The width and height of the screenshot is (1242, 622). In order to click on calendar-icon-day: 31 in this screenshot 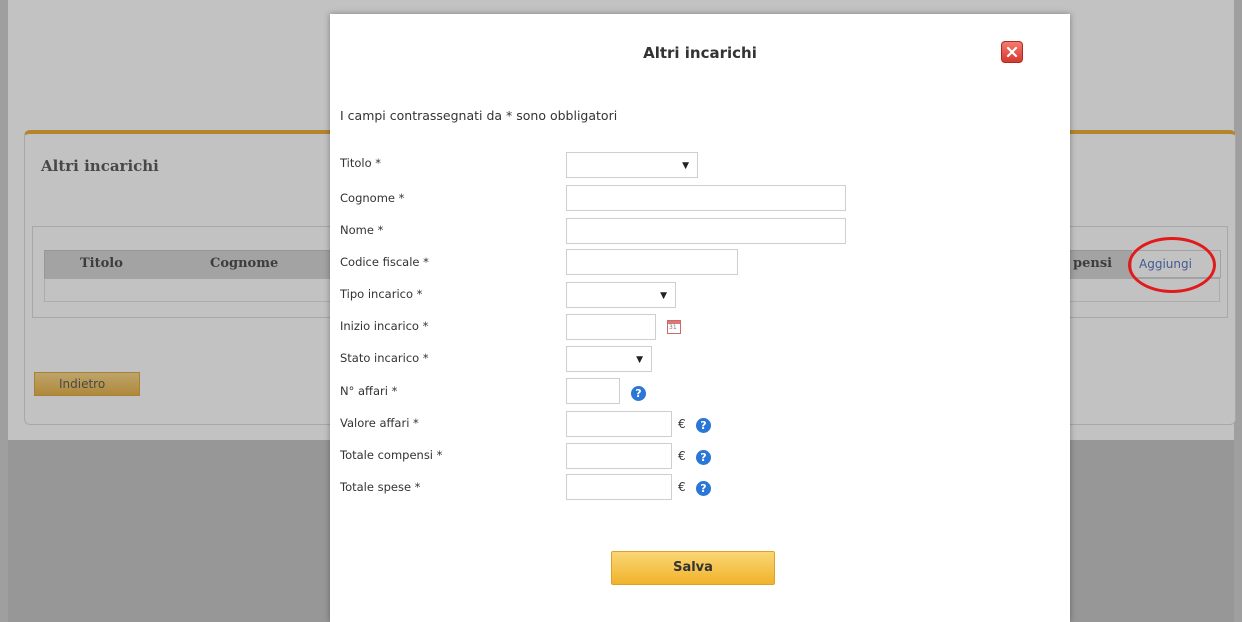, I will do `click(673, 327)`.